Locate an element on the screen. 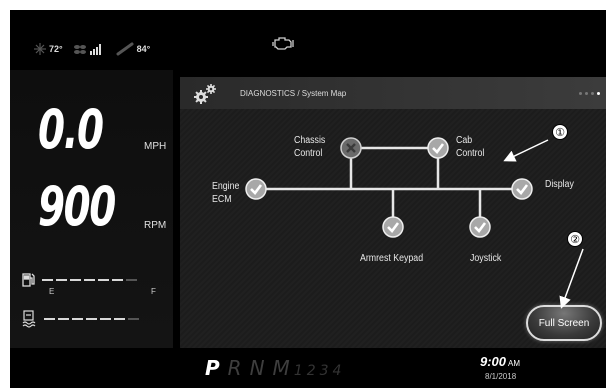  cab-label-line1: Cab is located at coordinates (464, 140).